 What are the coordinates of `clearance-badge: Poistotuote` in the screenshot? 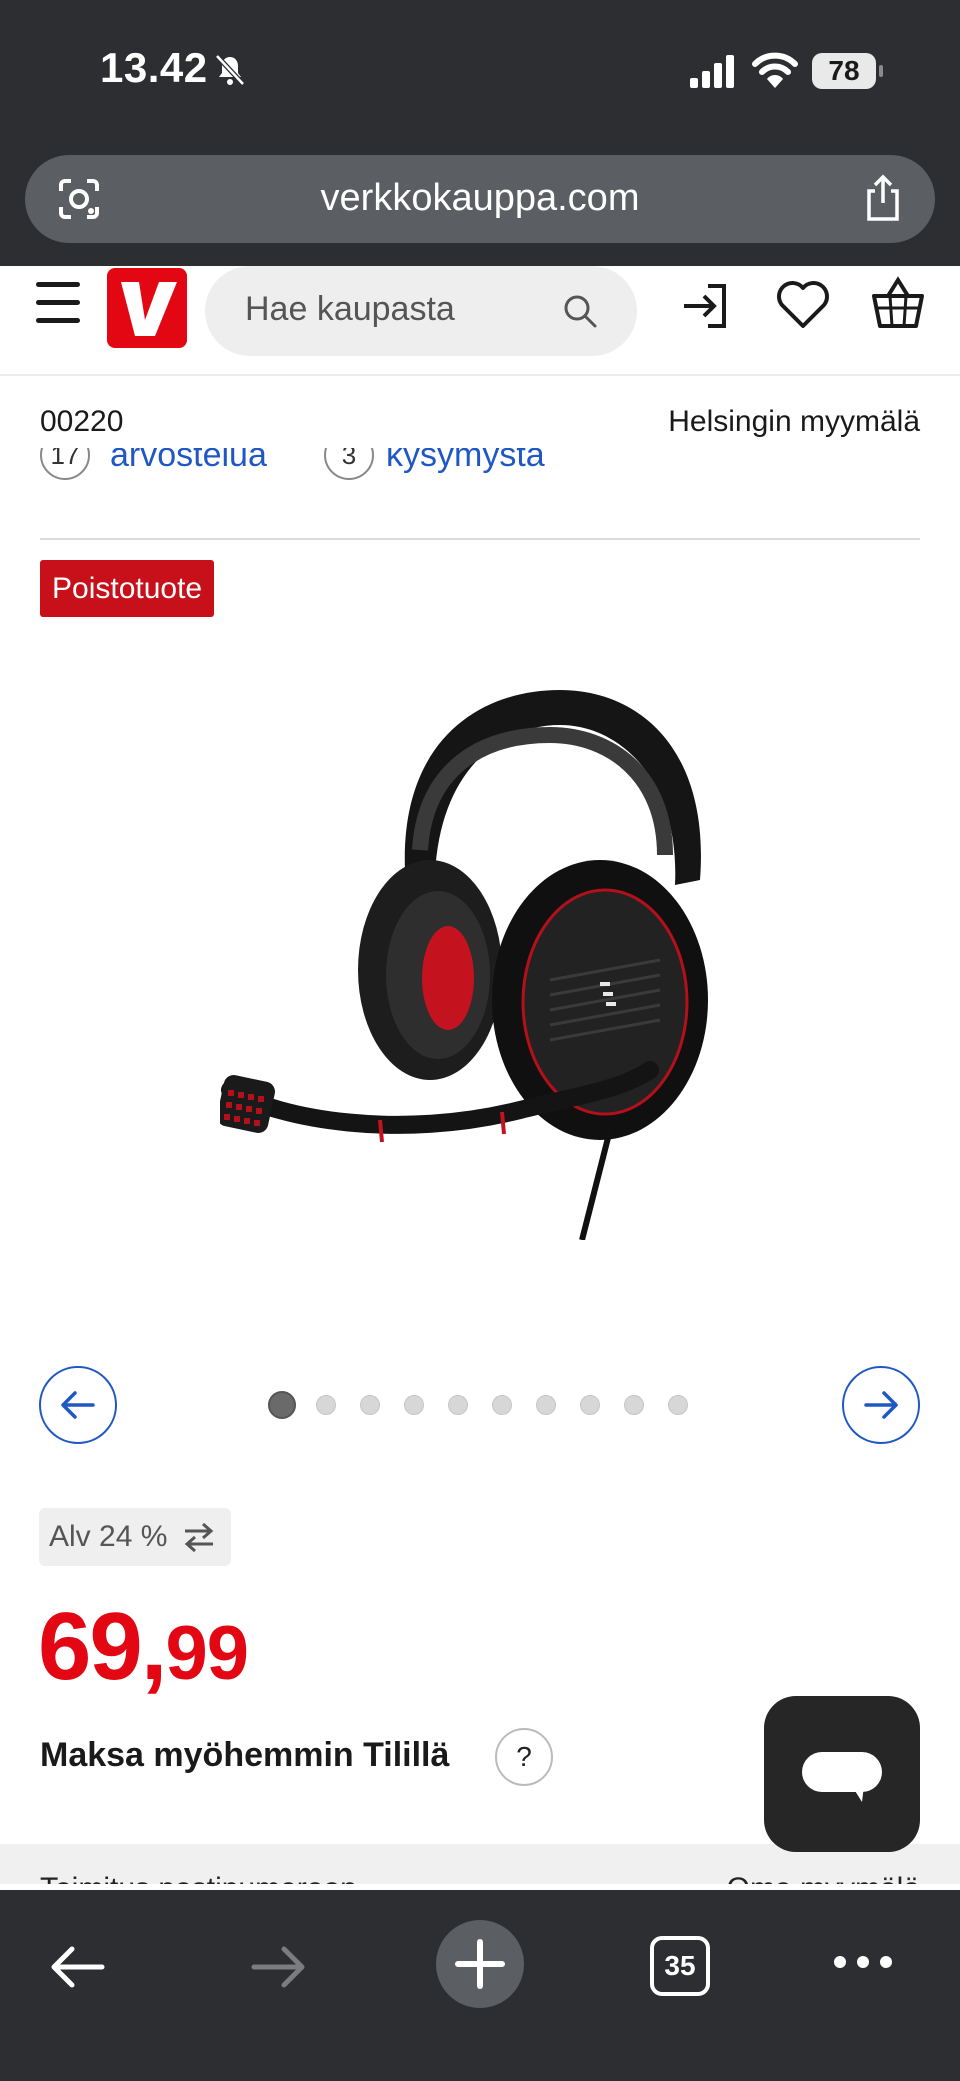 It's located at (127, 588).